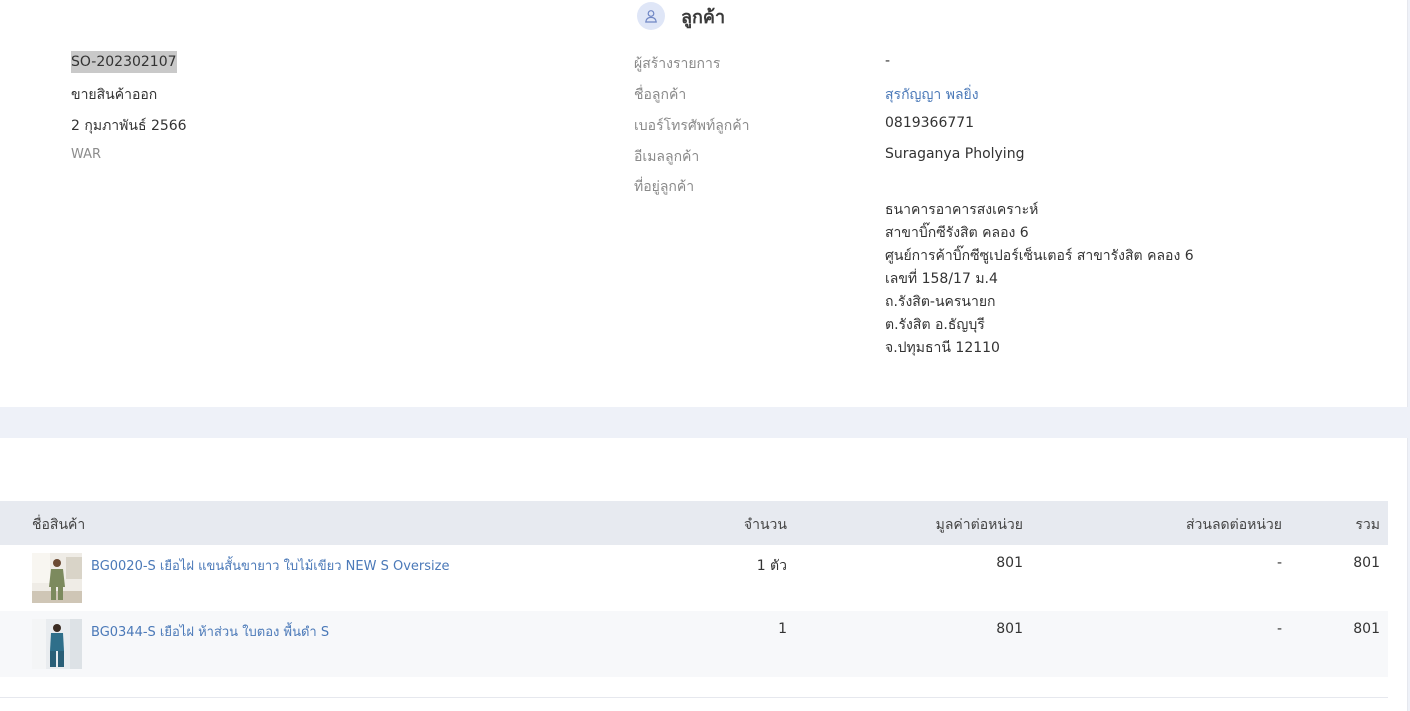  I want to click on quantity-cell: 1 ตัว, so click(771, 566).